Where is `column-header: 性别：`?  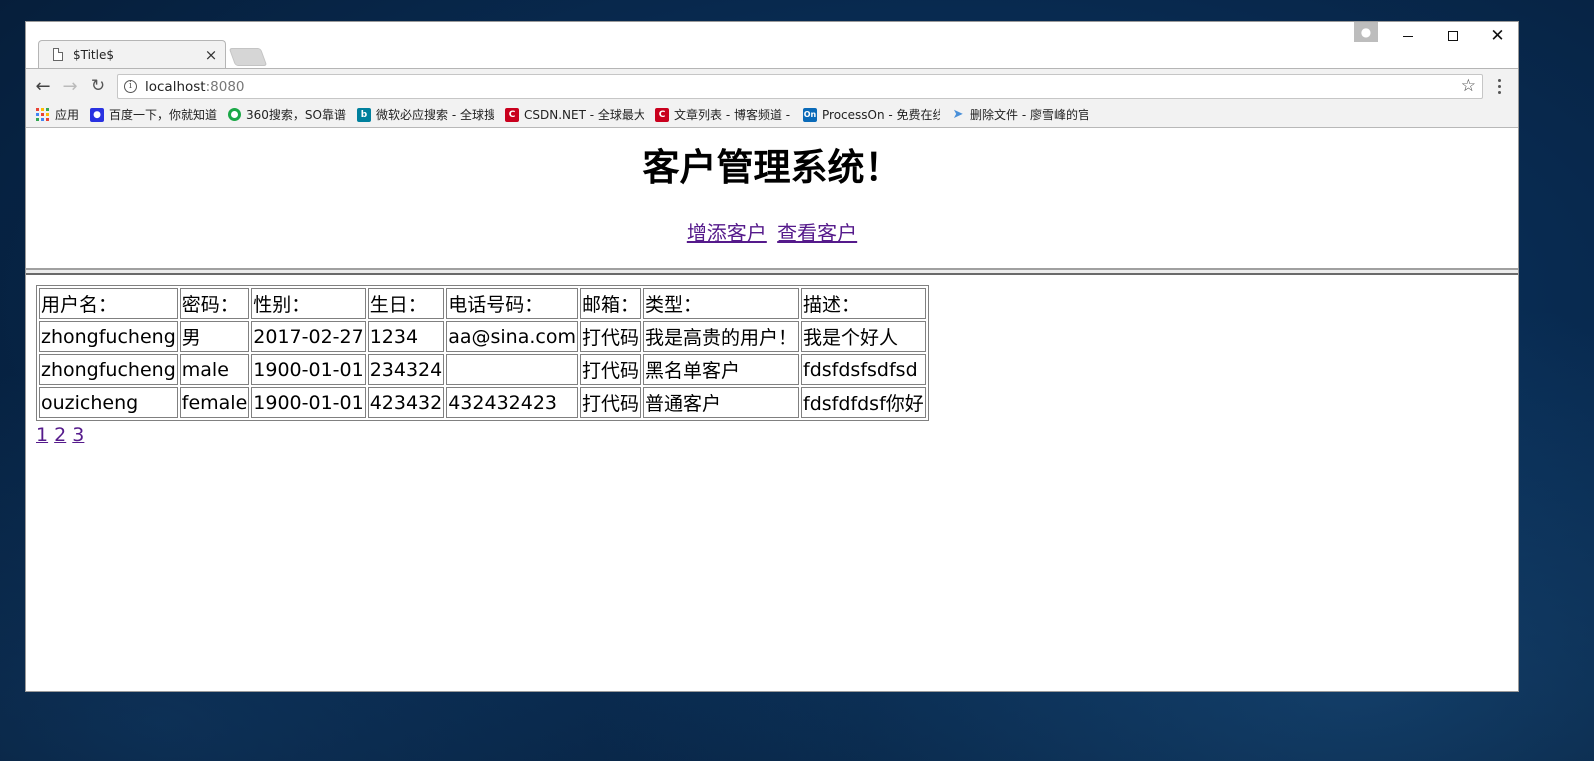 column-header: 性别： is located at coordinates (308, 303).